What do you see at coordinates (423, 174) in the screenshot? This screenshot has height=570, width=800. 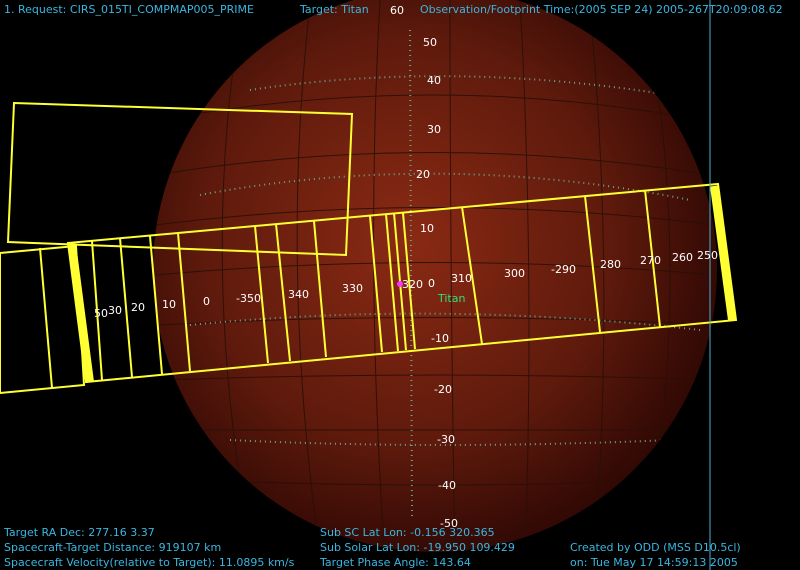 I see `lat-label: 20` at bounding box center [423, 174].